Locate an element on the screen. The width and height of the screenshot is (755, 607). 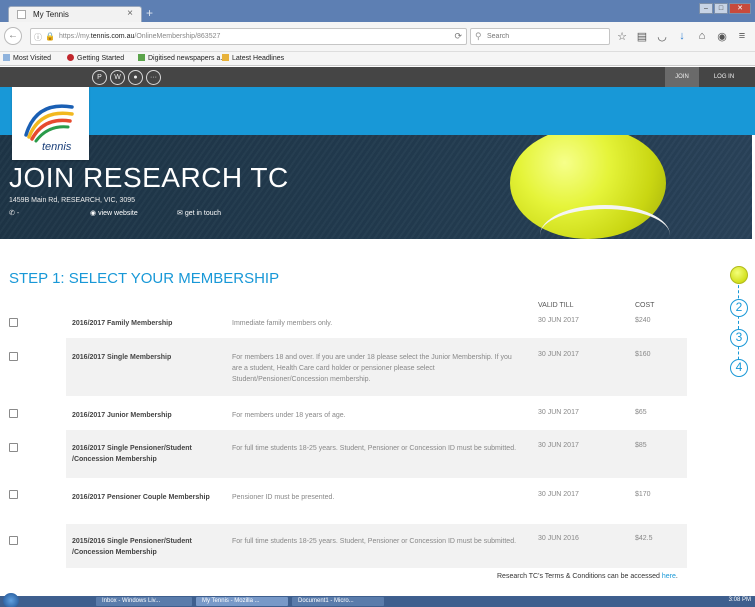
window-controls: – □ ✕ is located at coordinates (724, 8).